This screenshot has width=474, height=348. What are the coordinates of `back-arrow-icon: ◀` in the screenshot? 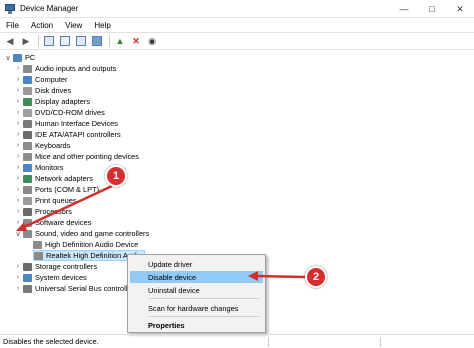 It's located at (10, 41).